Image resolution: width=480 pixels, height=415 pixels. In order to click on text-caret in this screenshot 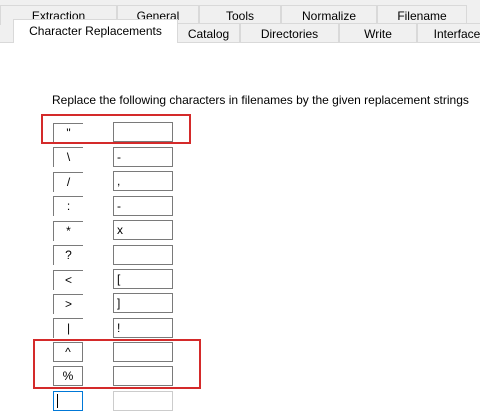, I will do `click(57, 400)`.